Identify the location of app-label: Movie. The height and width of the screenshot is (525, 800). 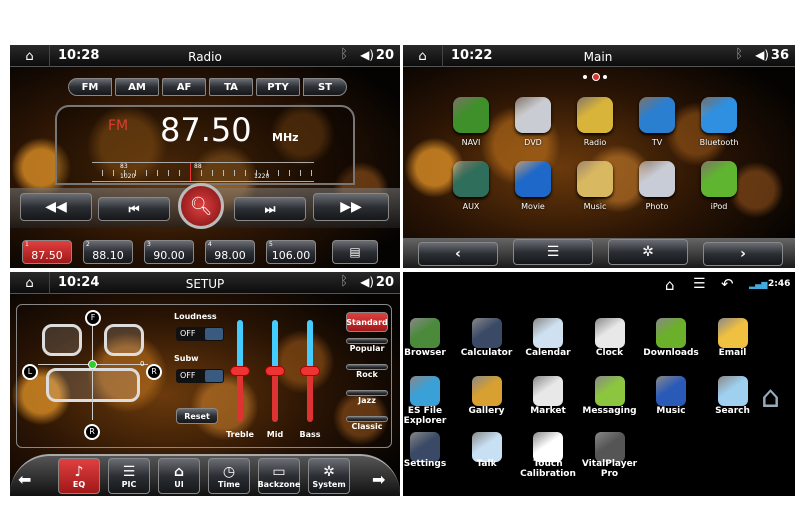
(533, 206).